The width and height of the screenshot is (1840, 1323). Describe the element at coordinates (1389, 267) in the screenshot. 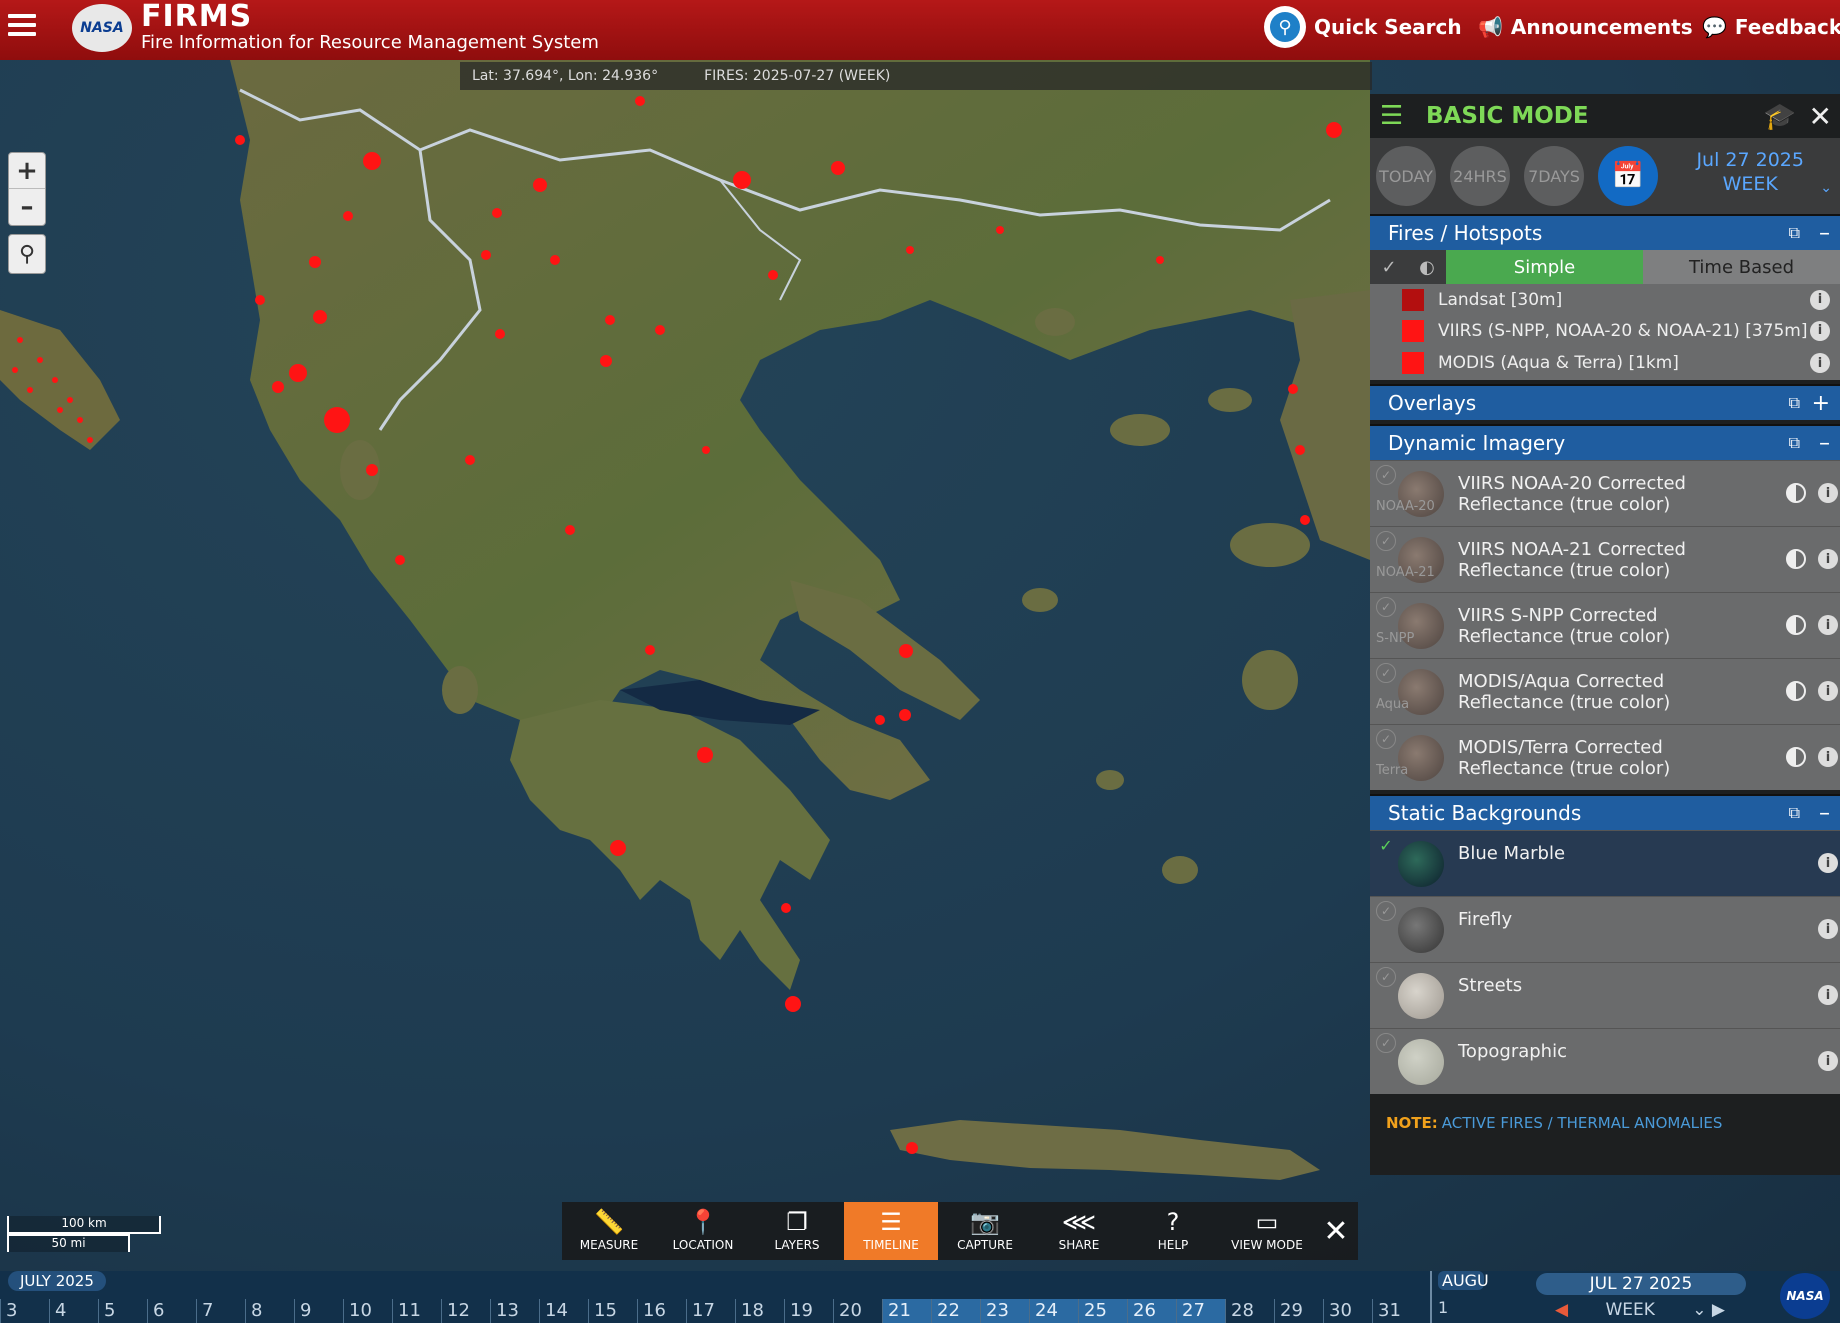

I see `fires-checkbox: ✓` at that location.